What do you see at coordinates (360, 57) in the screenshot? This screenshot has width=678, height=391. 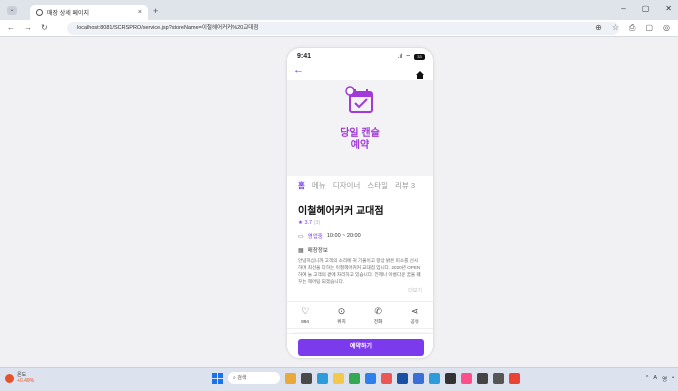 I see `phone-status-bar: 9:41 .ıl ⌔ 33` at bounding box center [360, 57].